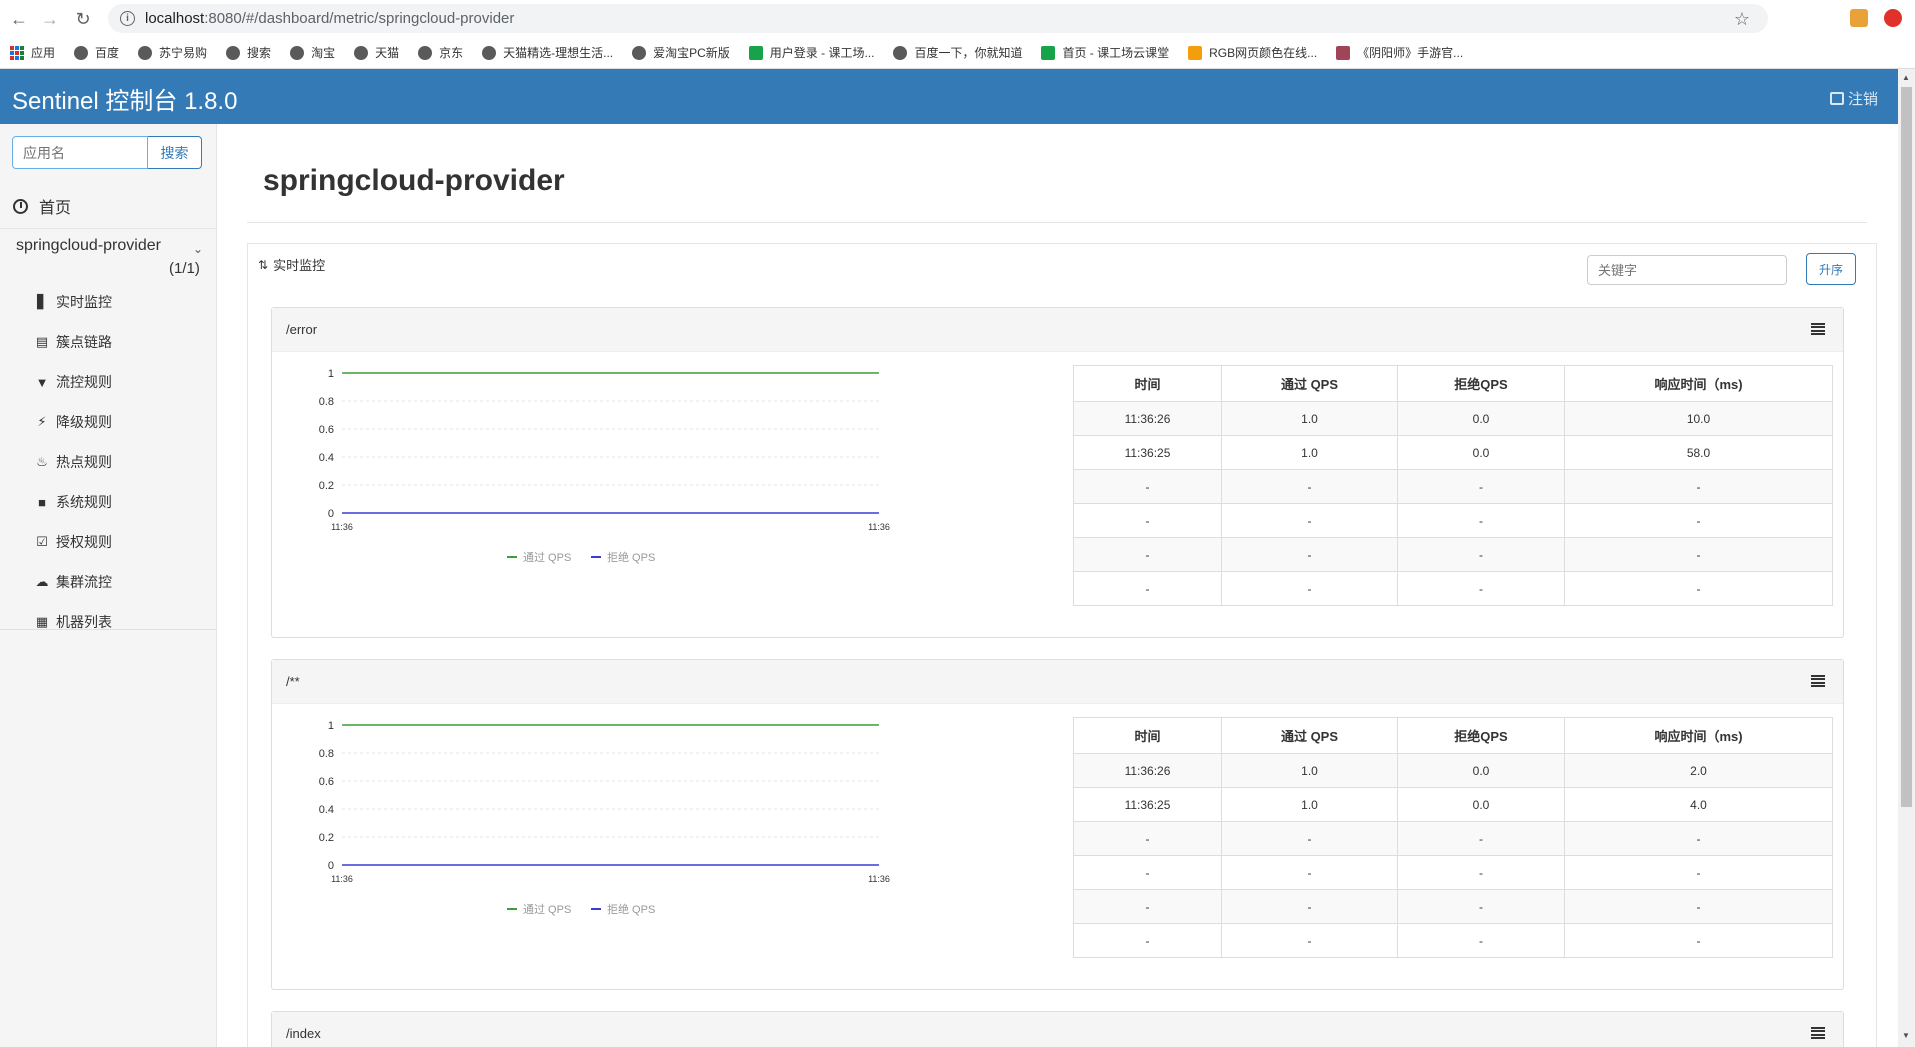 The image size is (1915, 1047). What do you see at coordinates (691, 53) in the screenshot?
I see `bookmark-label: 爱淘宝PC新版` at bounding box center [691, 53].